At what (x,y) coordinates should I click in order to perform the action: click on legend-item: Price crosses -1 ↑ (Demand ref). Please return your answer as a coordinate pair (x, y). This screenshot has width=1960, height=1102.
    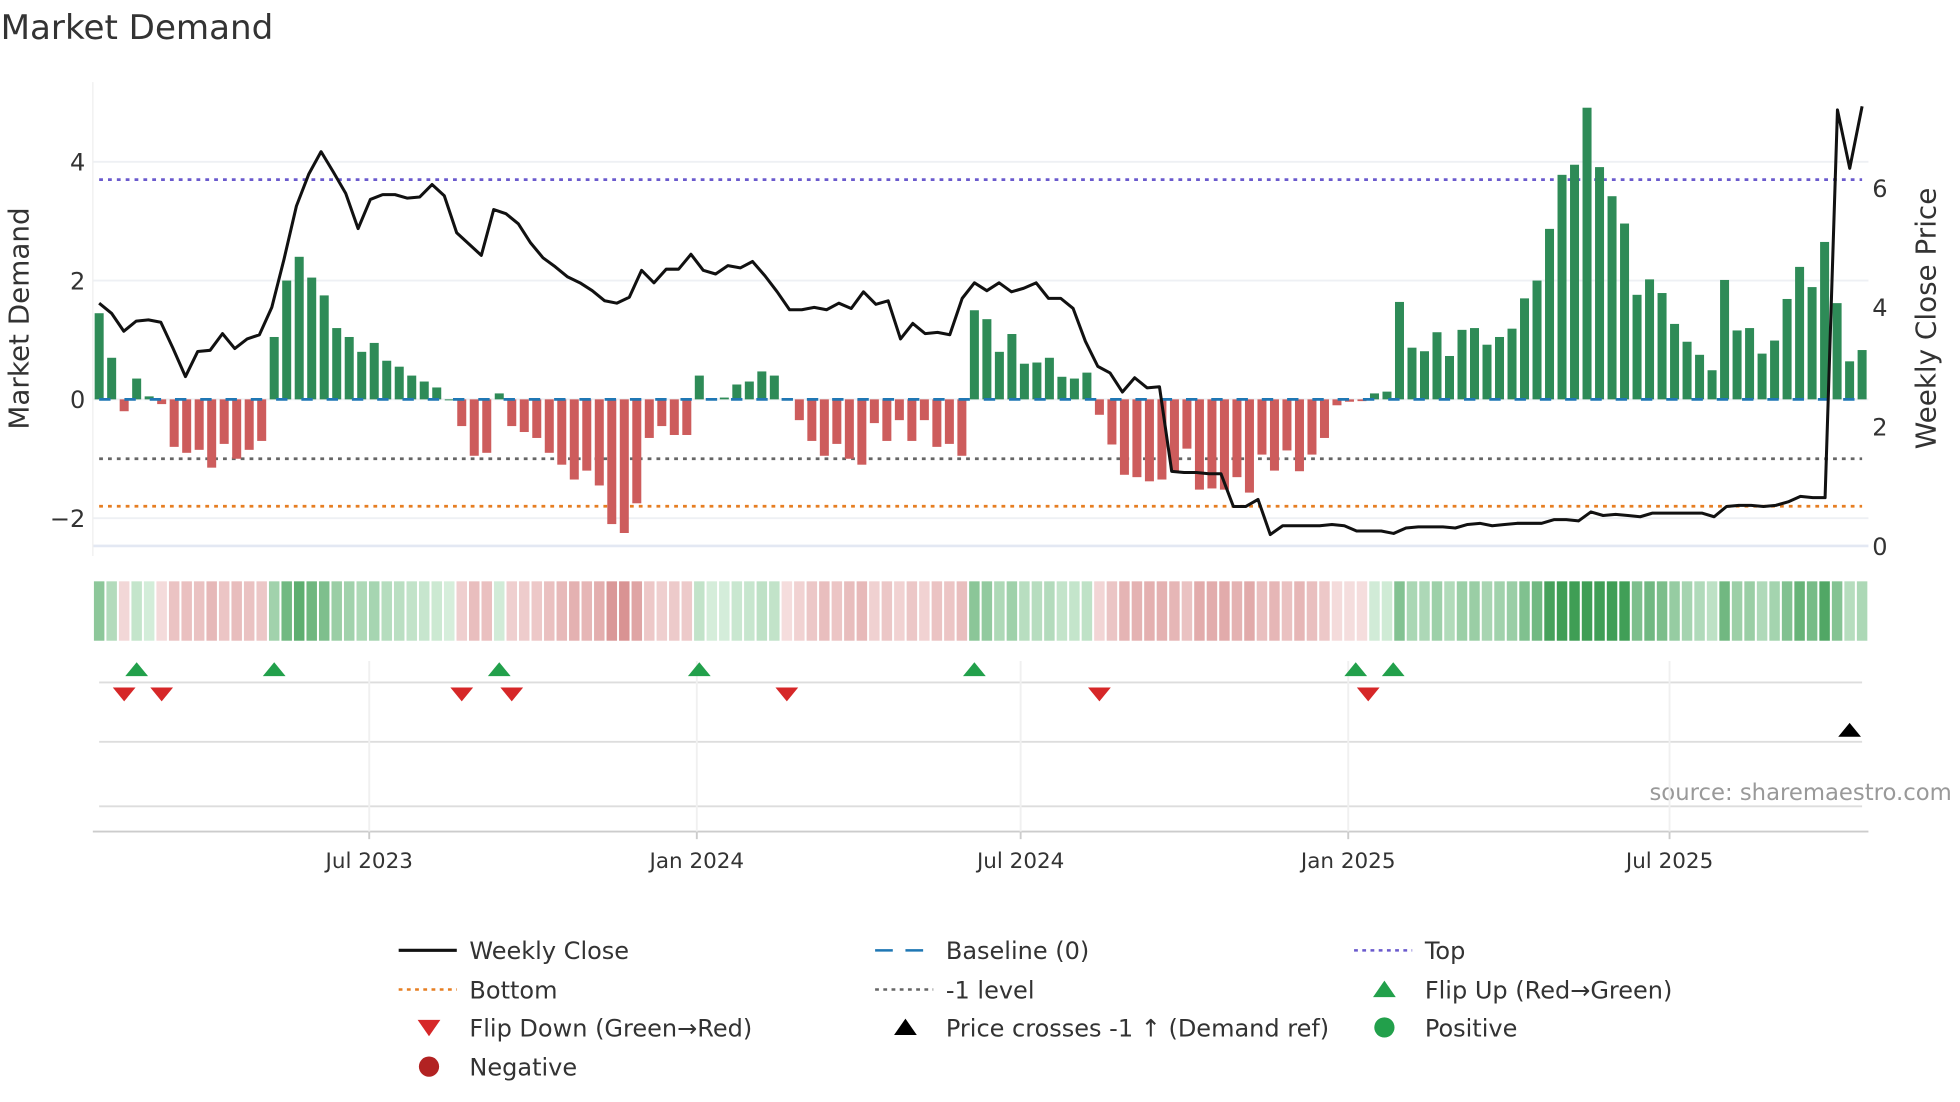
    Looking at the image, I should click on (1111, 1028).